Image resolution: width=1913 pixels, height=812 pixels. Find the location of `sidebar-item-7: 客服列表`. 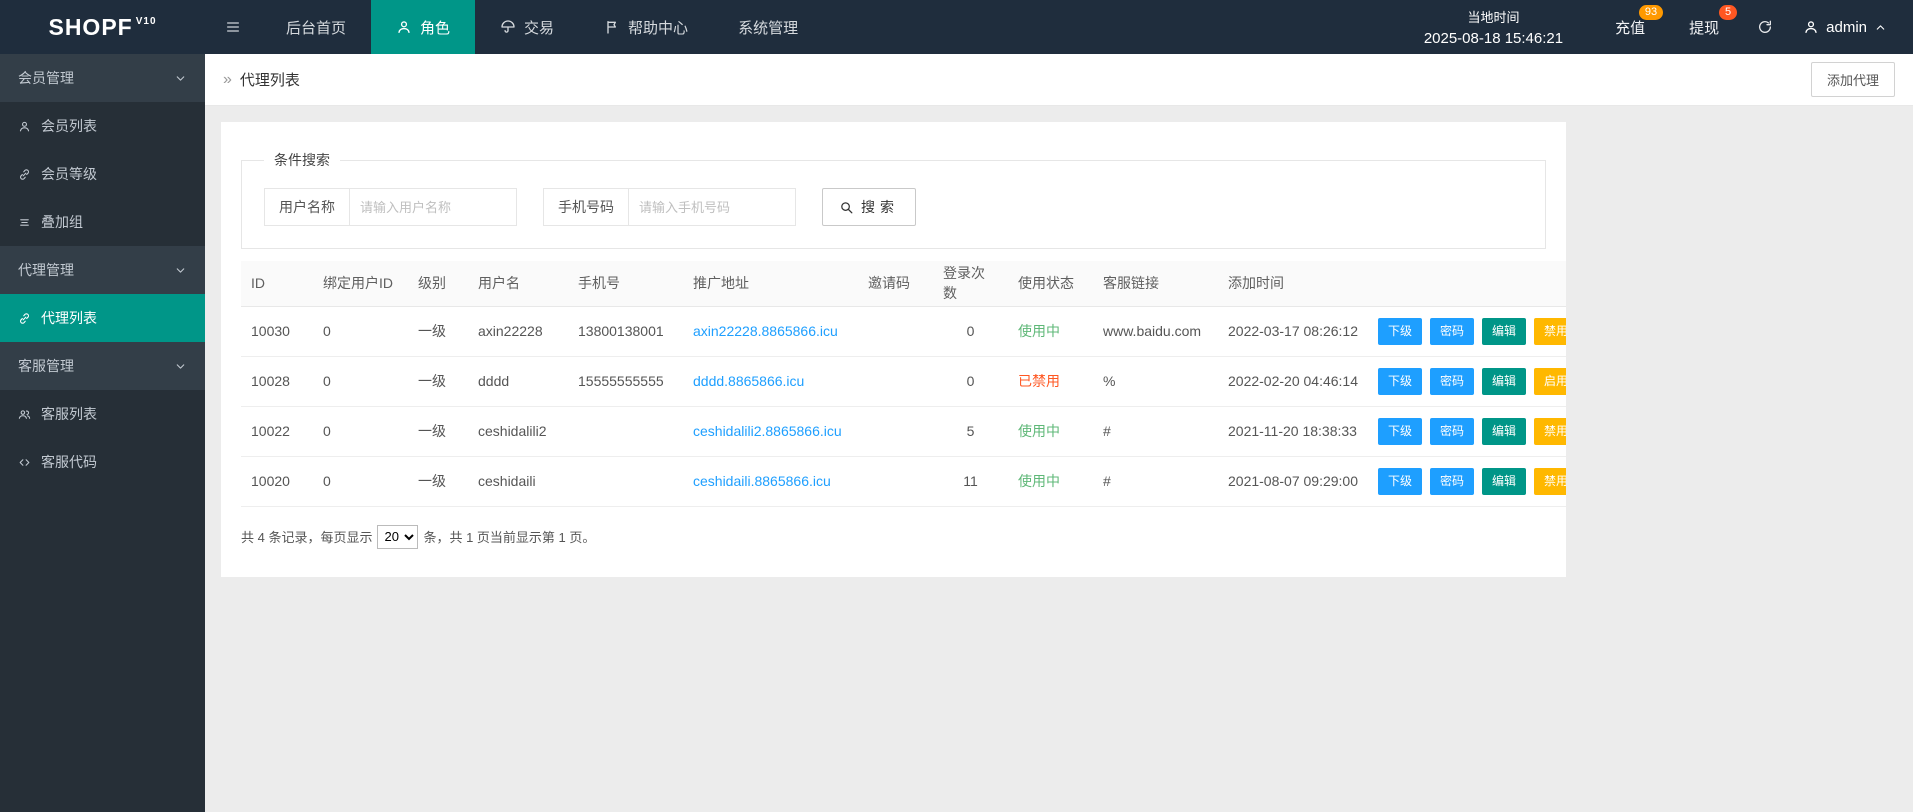

sidebar-item-7: 客服列表 is located at coordinates (102, 414).